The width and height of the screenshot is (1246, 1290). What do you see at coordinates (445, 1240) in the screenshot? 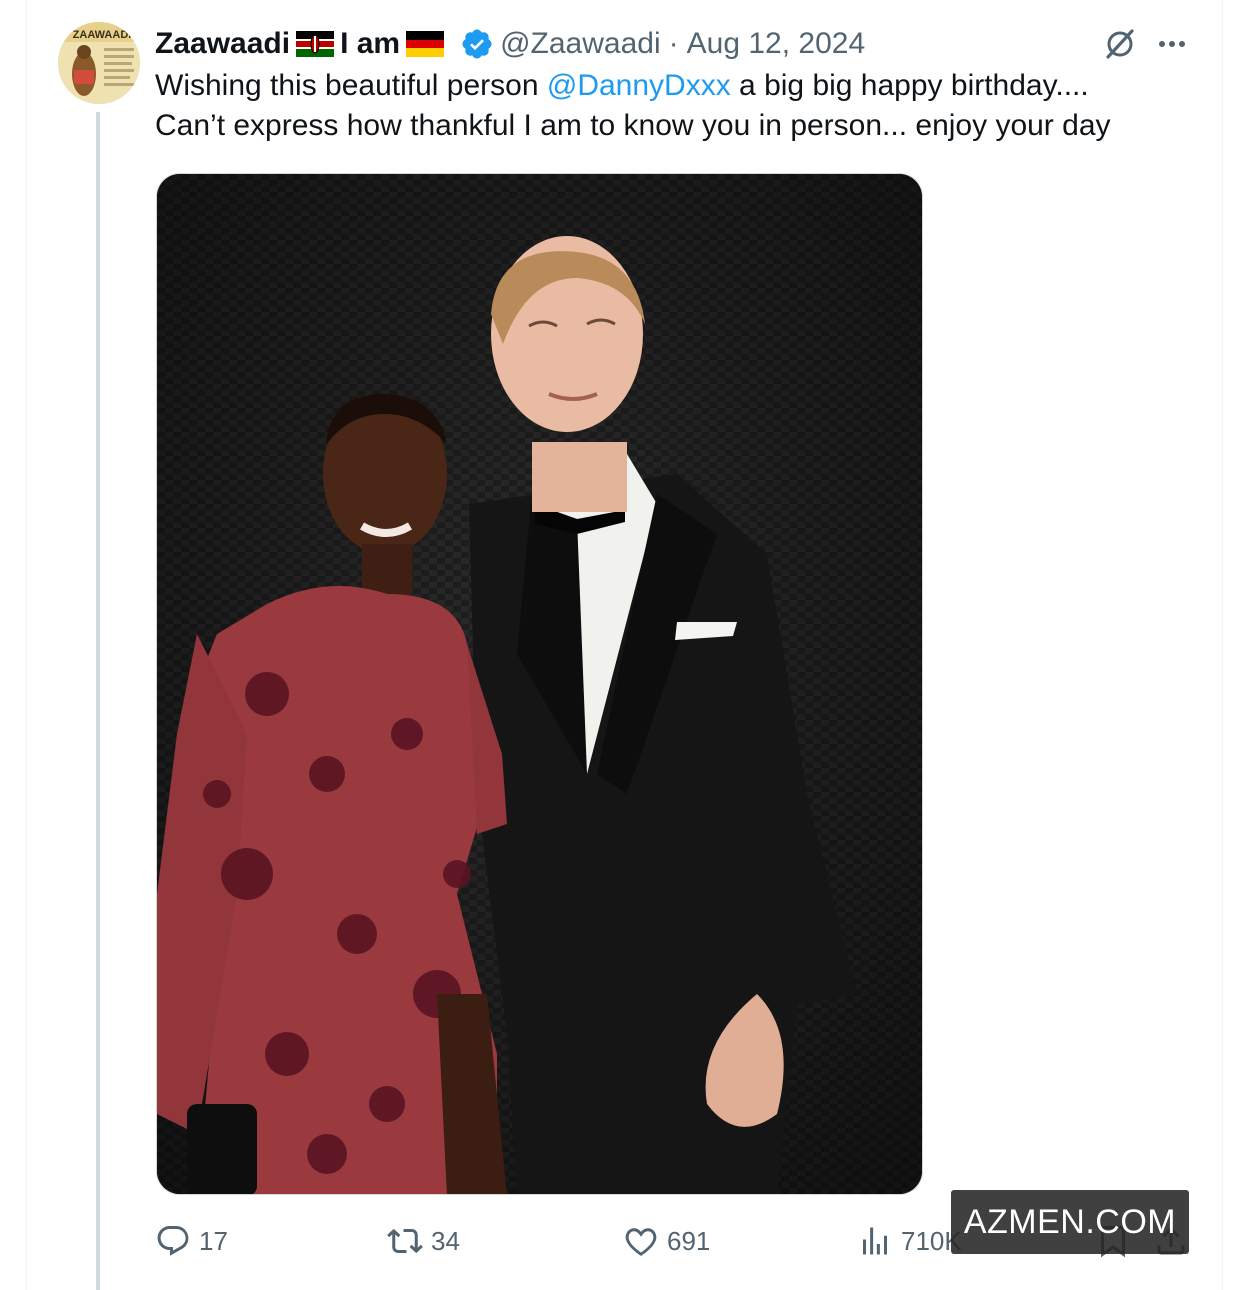
I see `repost-count: 34` at bounding box center [445, 1240].